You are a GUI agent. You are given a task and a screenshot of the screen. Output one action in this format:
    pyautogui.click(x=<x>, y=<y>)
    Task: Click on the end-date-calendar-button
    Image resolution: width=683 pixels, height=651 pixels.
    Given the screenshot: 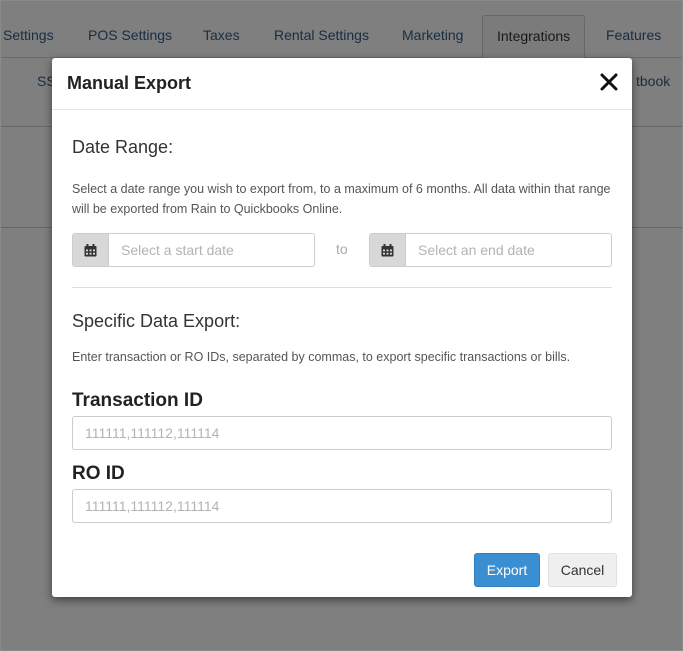 What is the action you would take?
    pyautogui.click(x=388, y=250)
    